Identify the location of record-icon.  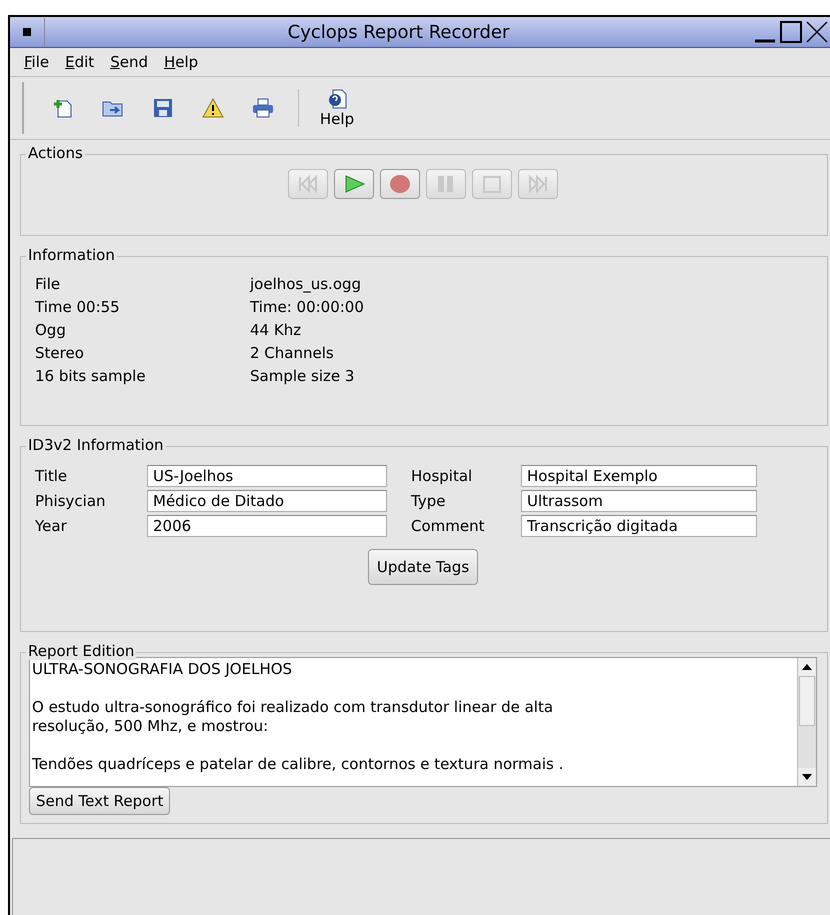
(400, 184).